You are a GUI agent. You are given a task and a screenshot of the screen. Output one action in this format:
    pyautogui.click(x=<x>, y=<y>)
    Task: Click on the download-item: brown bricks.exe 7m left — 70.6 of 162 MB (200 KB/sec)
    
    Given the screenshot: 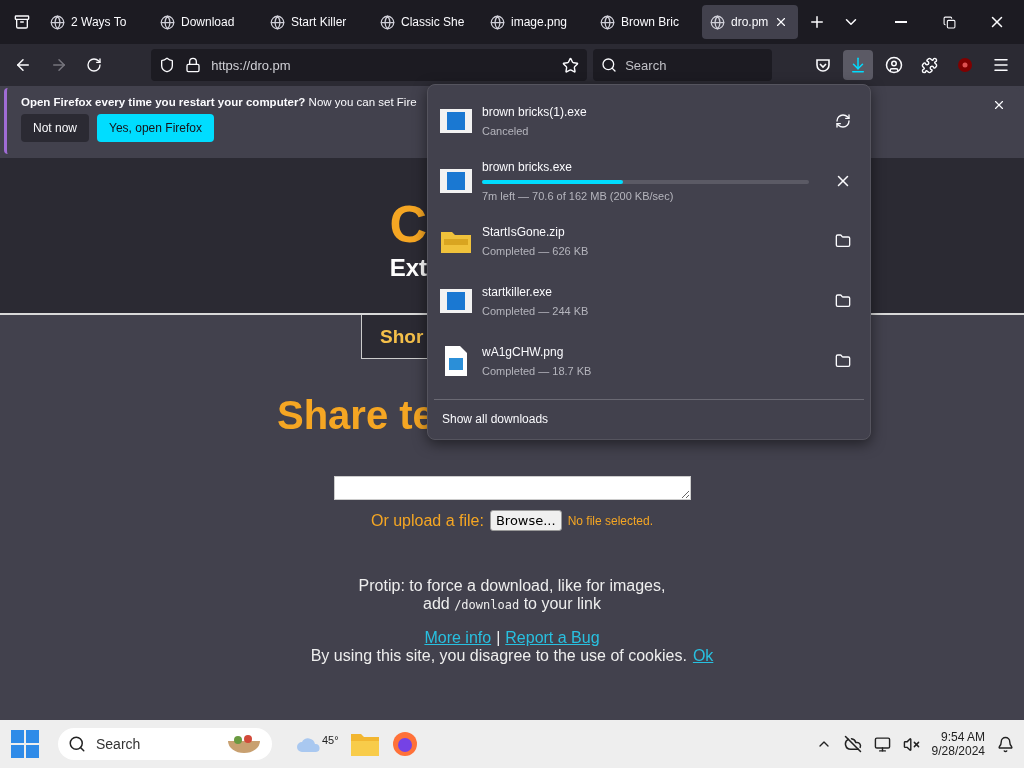 What is the action you would take?
    pyautogui.click(x=649, y=181)
    